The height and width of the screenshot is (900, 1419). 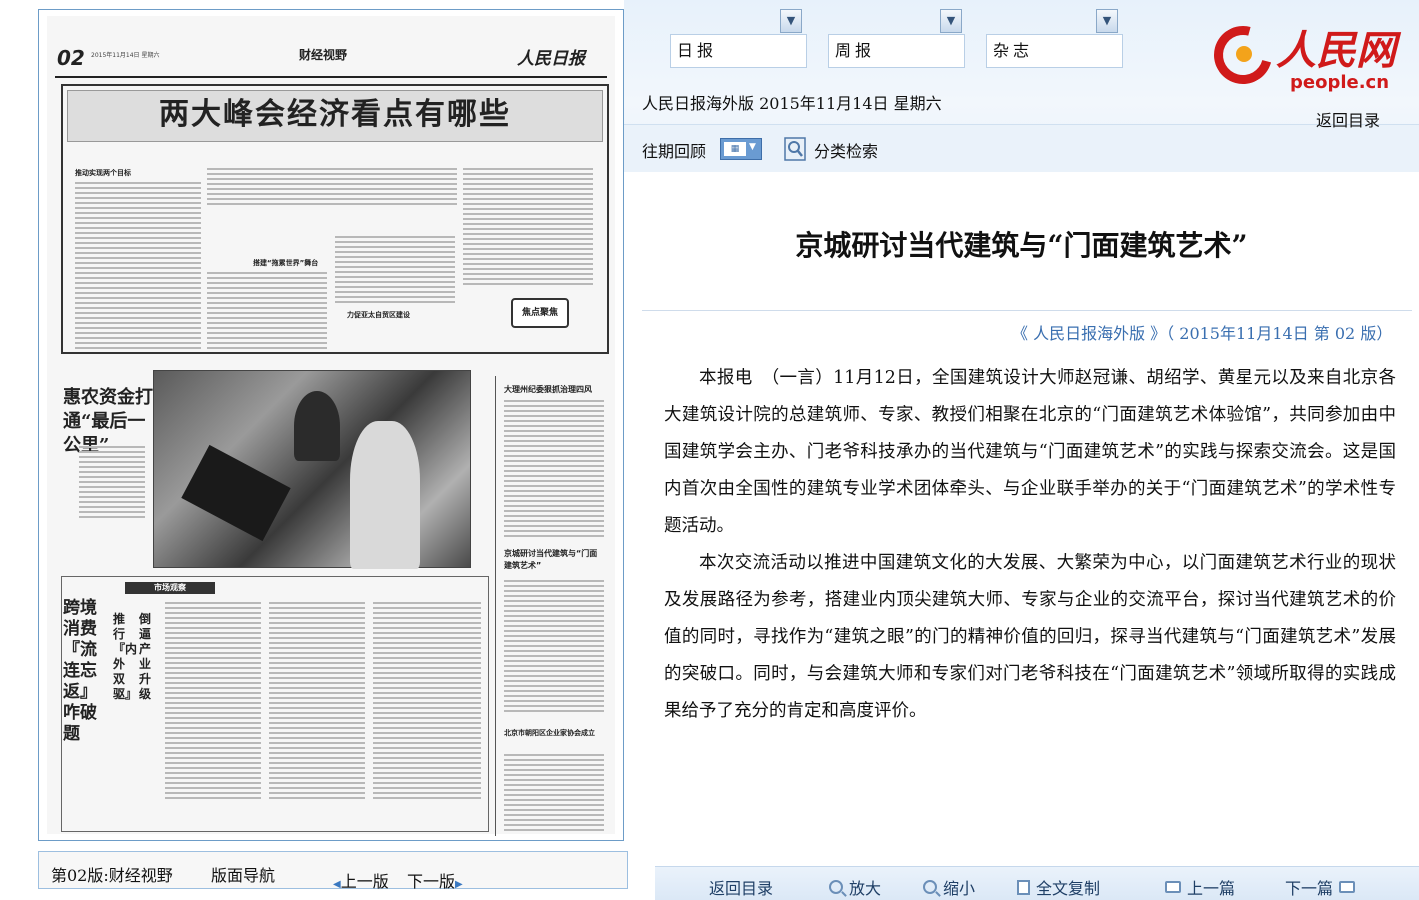 I want to click on back-to-toc-link: 返回目录, so click(x=1348, y=119).